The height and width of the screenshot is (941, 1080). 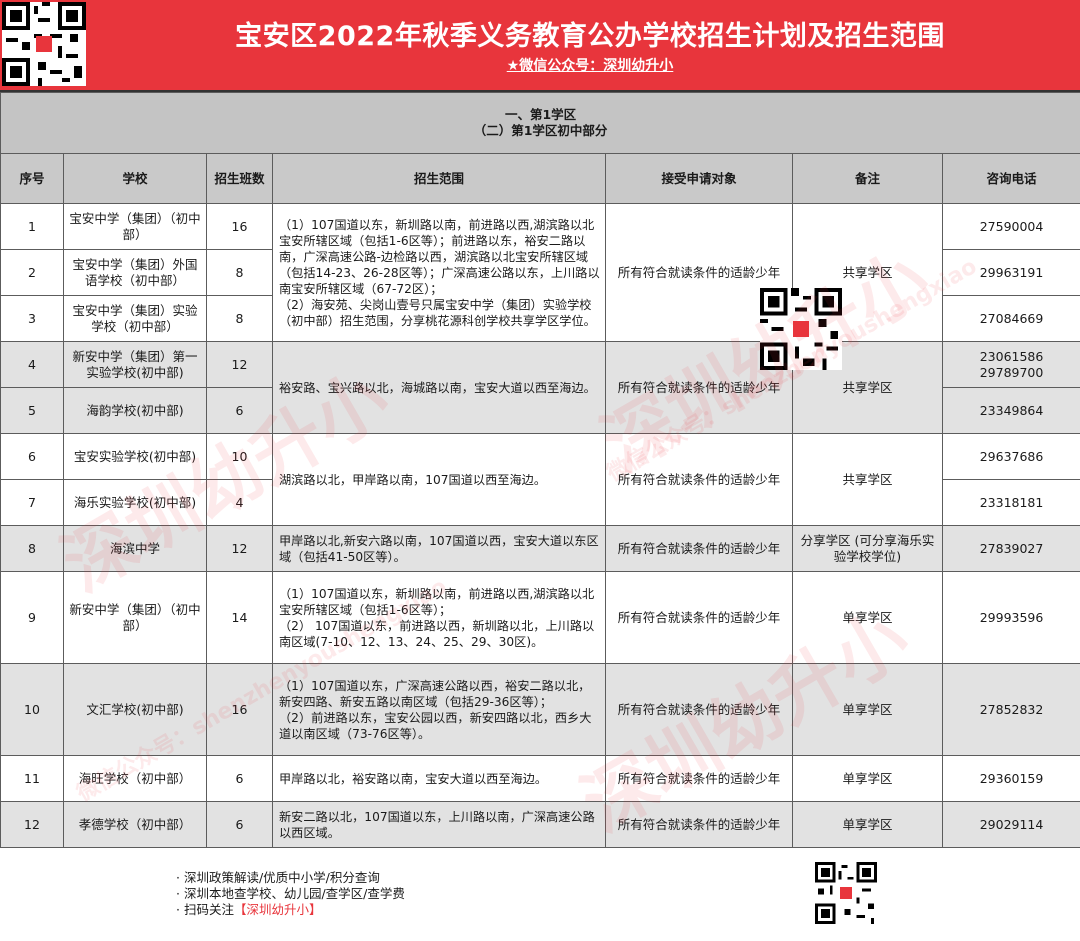 I want to click on wechat-account-label: ★微信公众号：深圳幼升小, so click(x=590, y=66).